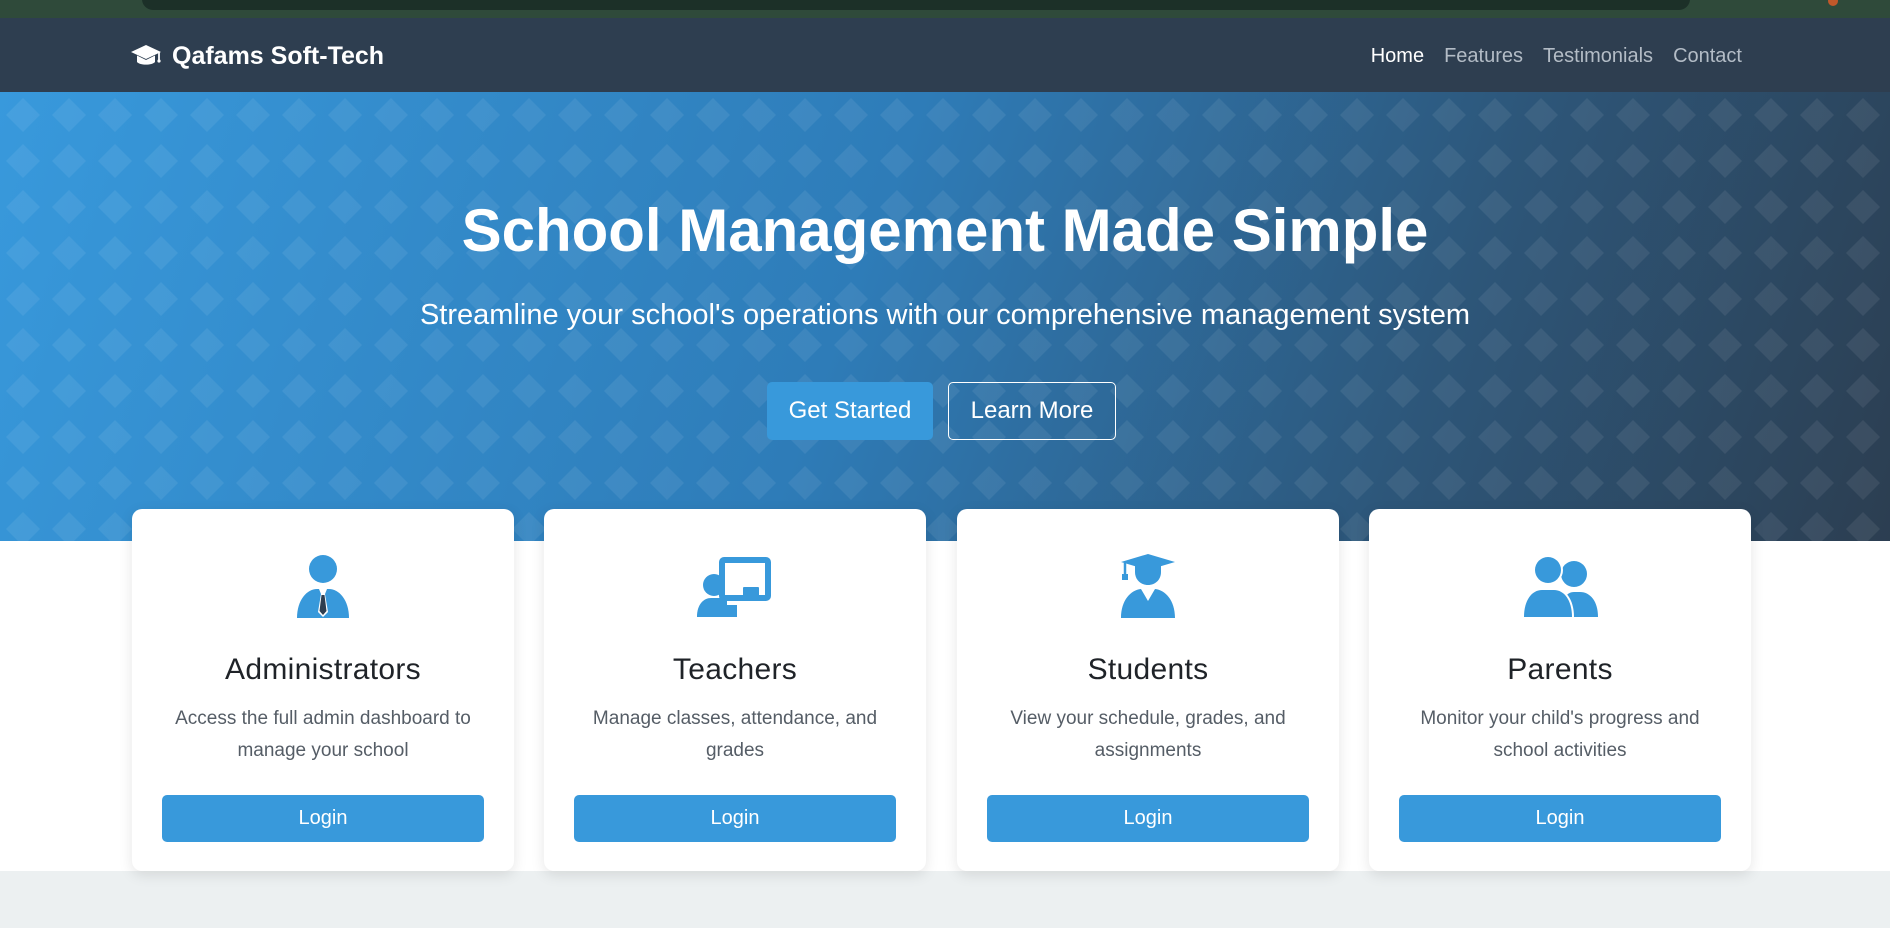 This screenshot has height=928, width=1890. I want to click on browser-chrome-strip, so click(945, 9).